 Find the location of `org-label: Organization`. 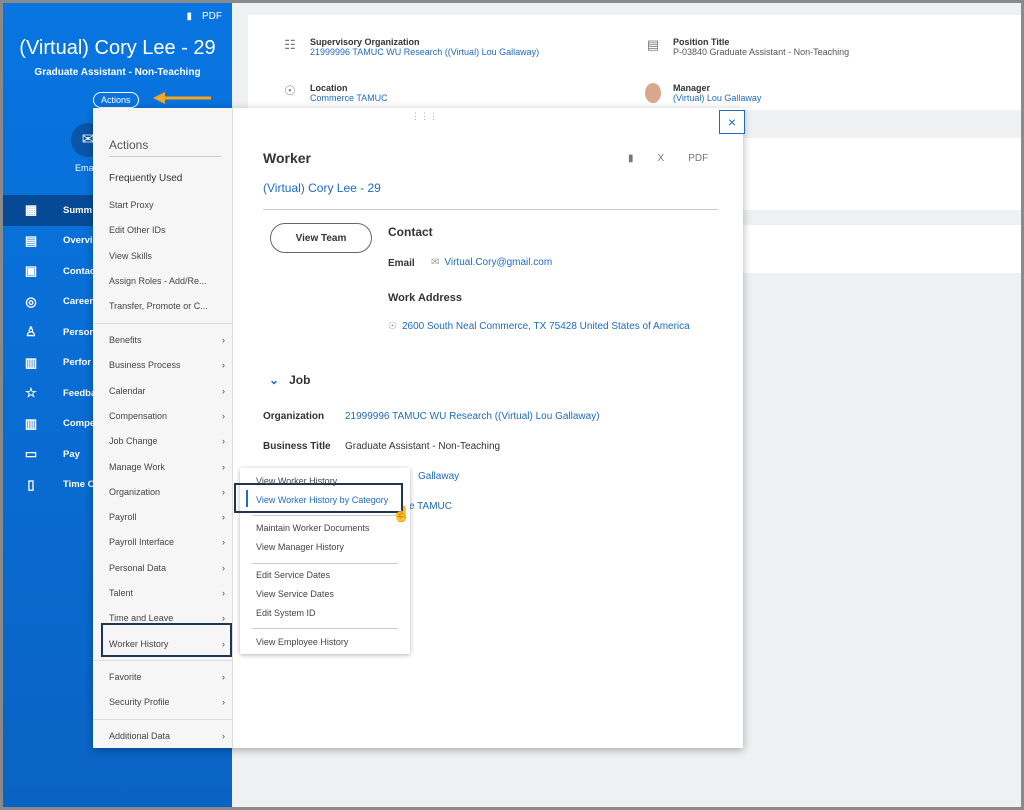

org-label: Organization is located at coordinates (294, 416).